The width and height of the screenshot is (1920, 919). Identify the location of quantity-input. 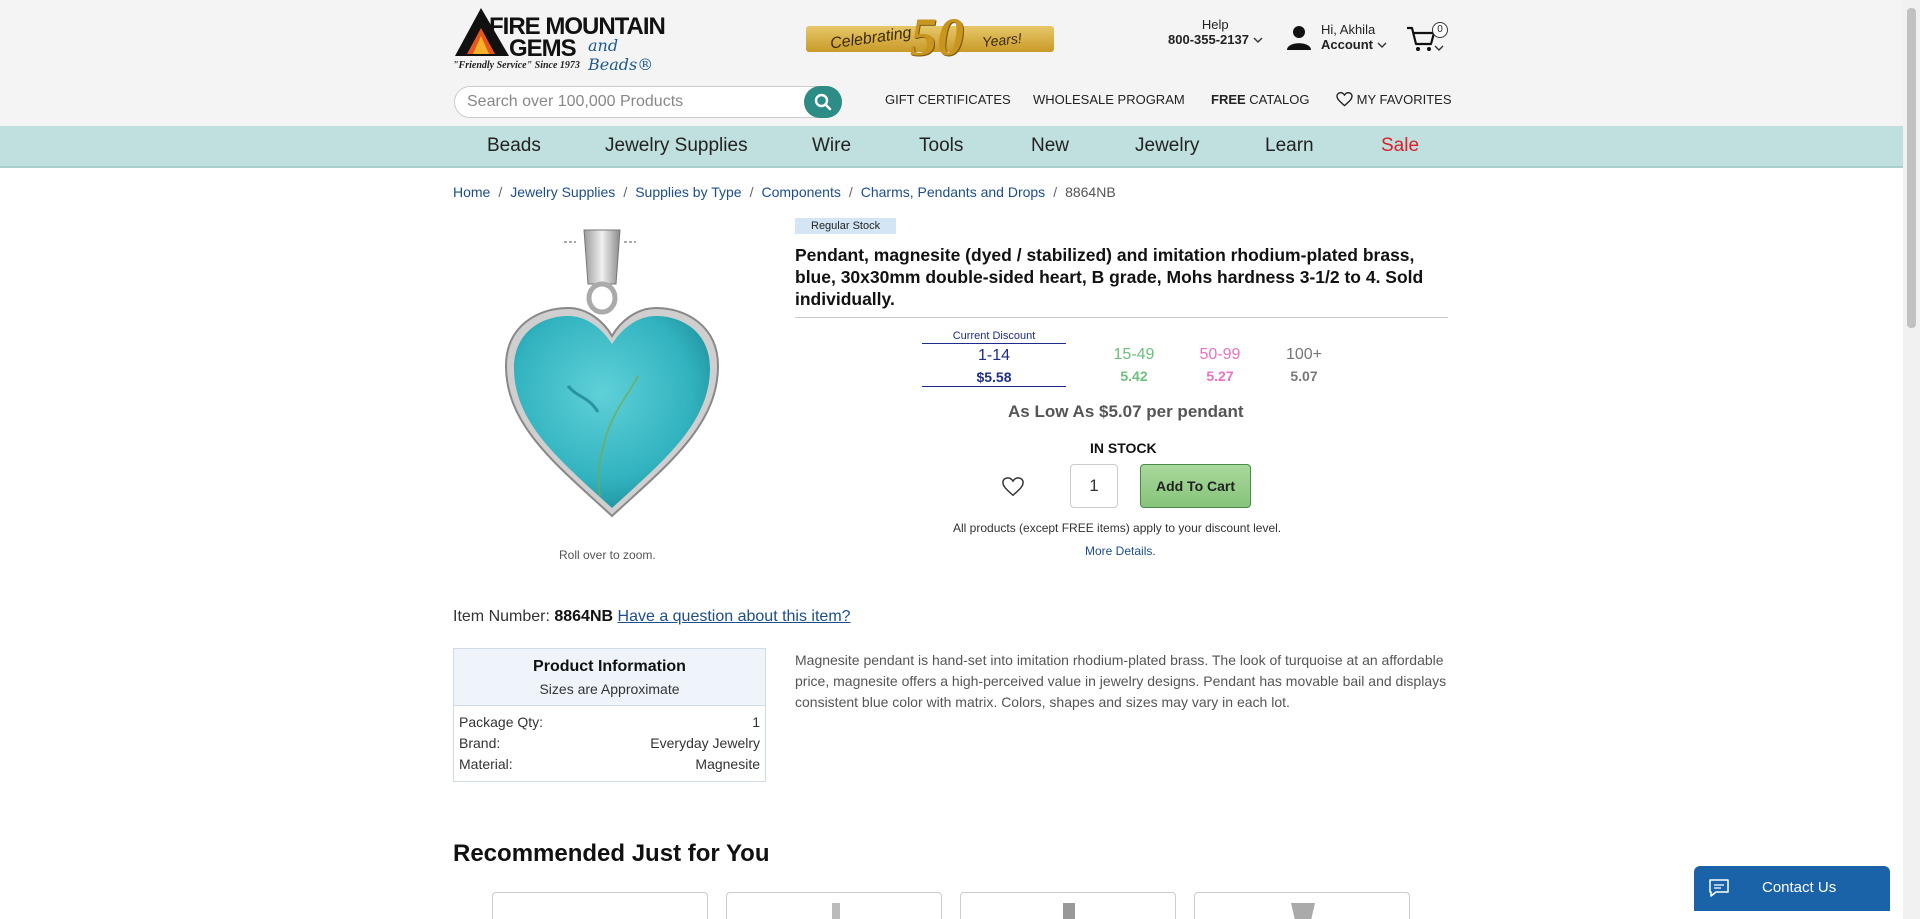
(1094, 486).